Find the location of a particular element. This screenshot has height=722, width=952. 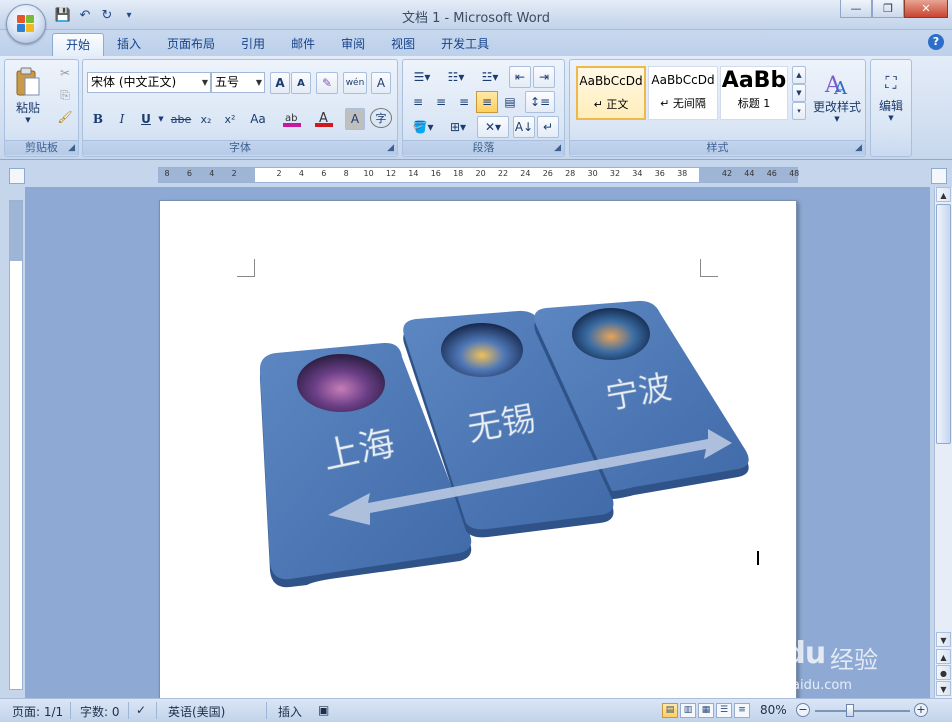

tab-review: 审阅 is located at coordinates (353, 44).